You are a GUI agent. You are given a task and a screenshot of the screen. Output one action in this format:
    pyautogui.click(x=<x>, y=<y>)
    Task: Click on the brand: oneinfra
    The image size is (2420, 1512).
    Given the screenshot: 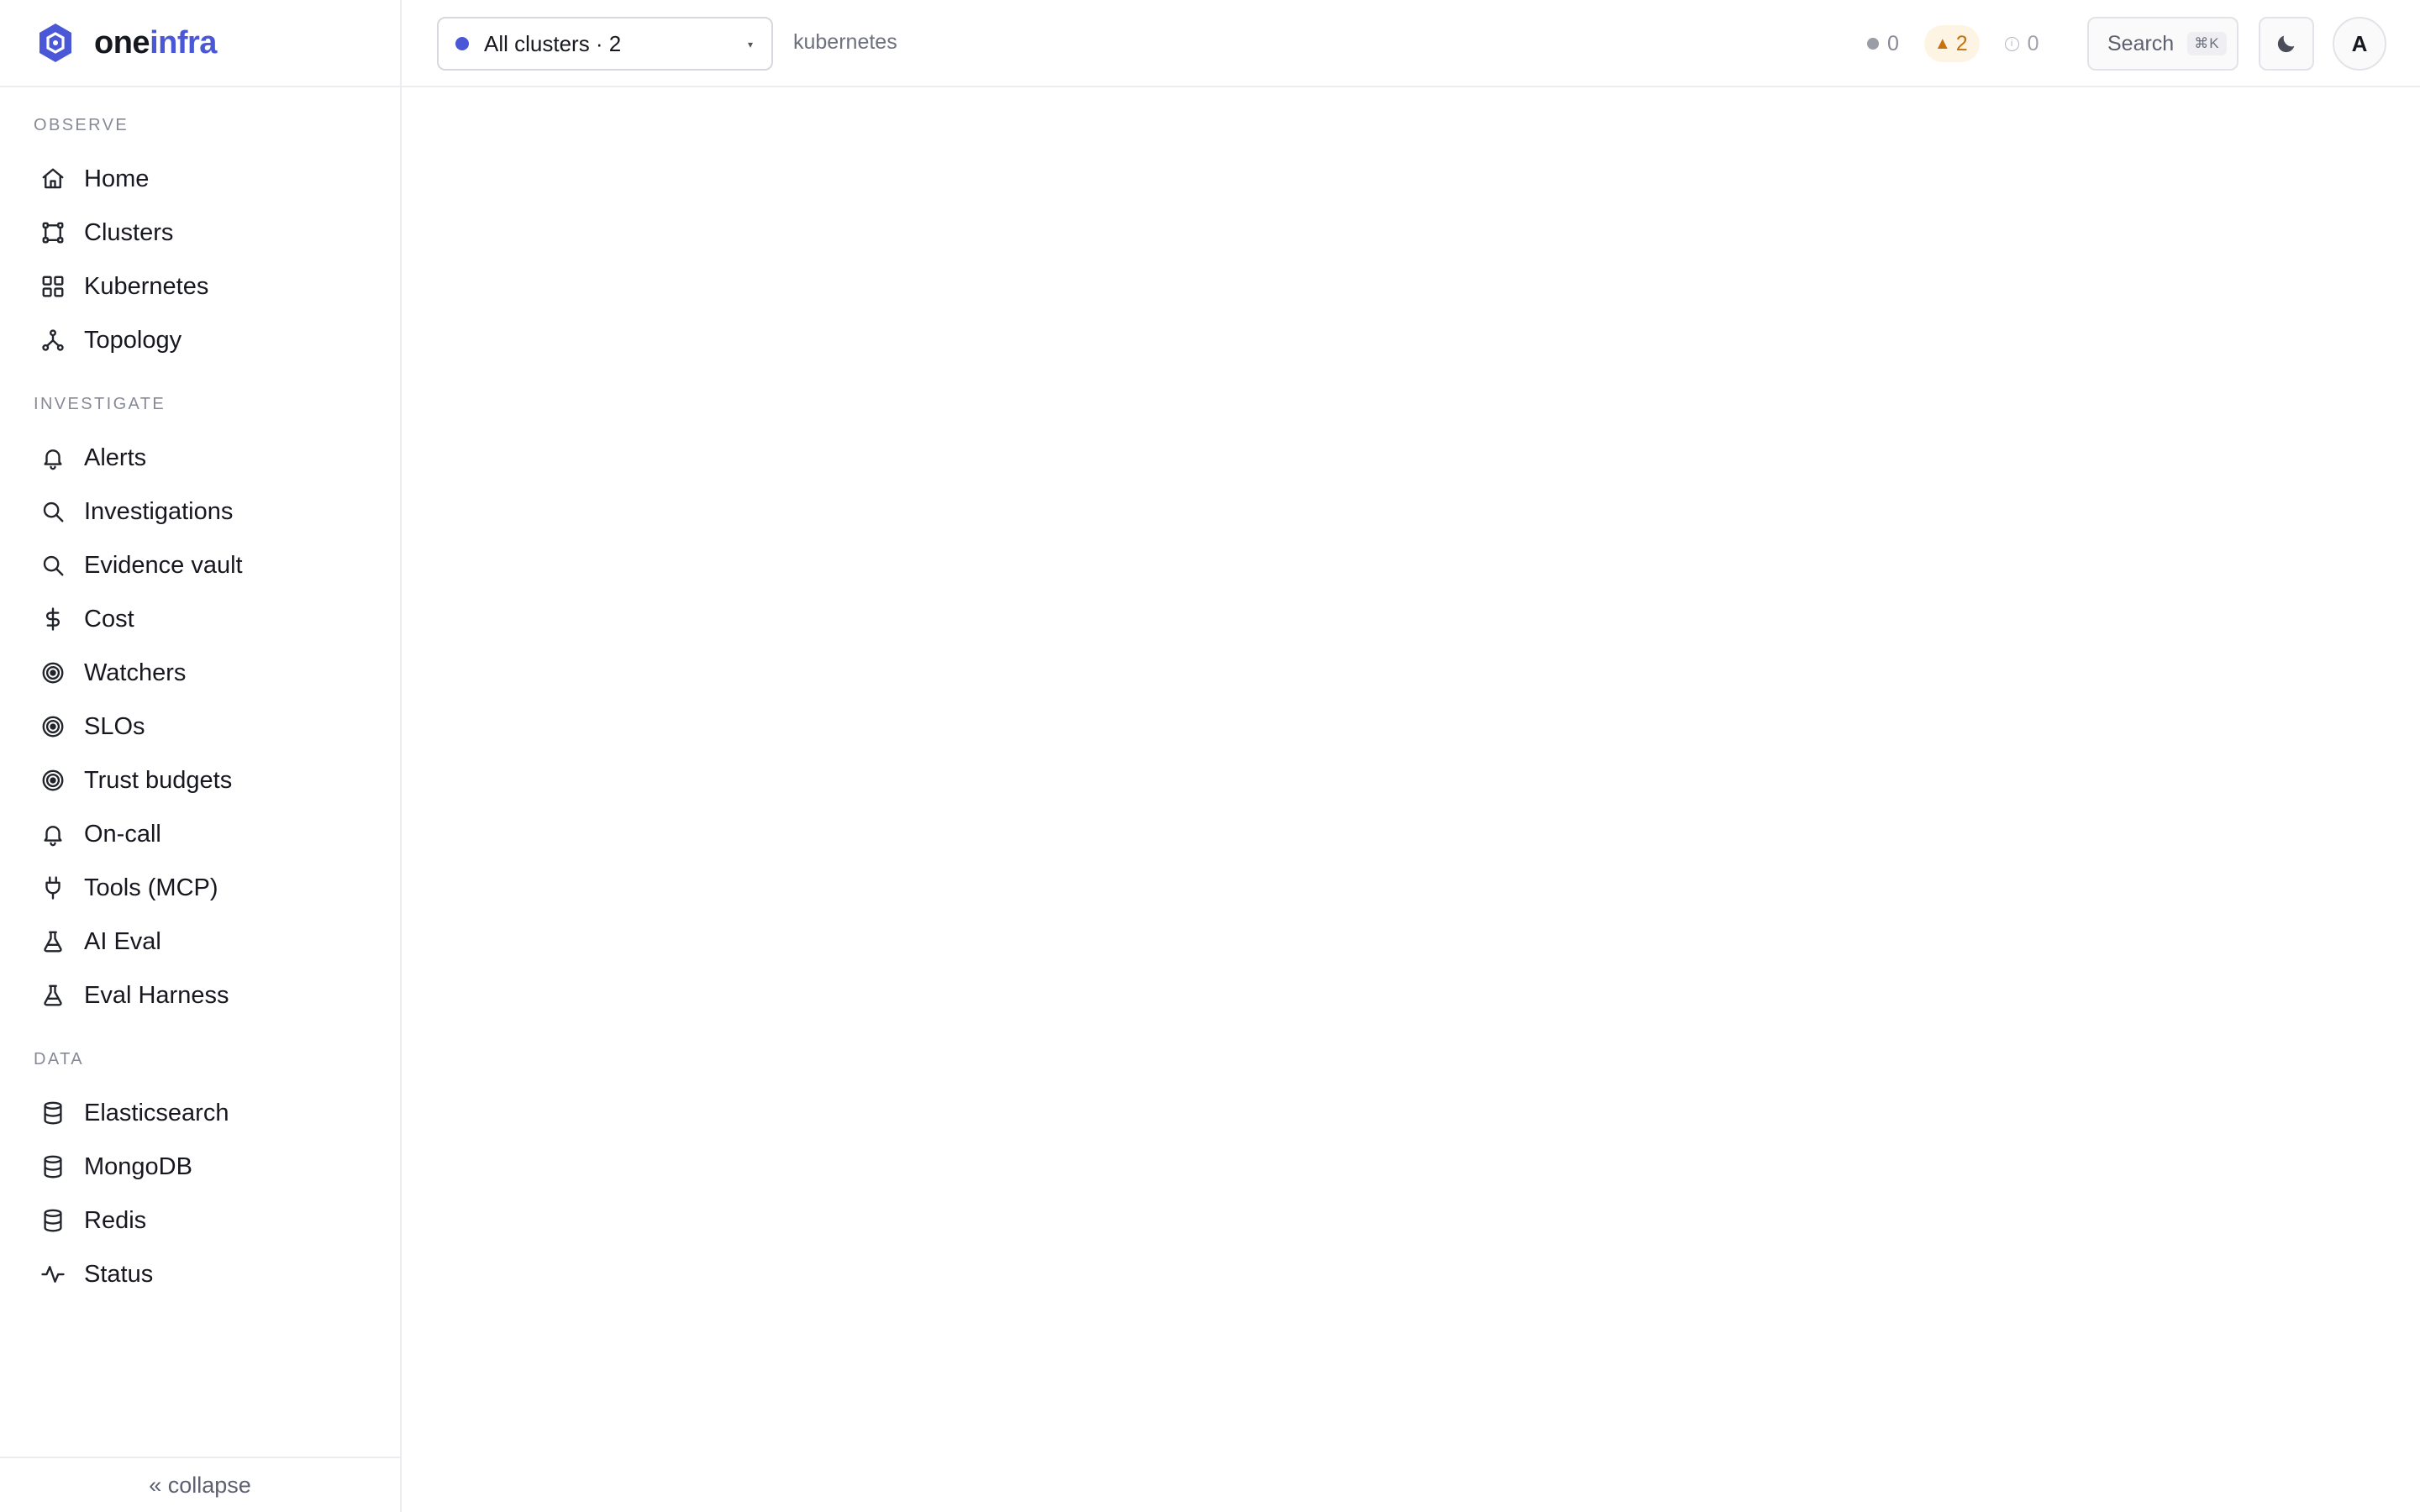 What is the action you would take?
    pyautogui.click(x=200, y=43)
    